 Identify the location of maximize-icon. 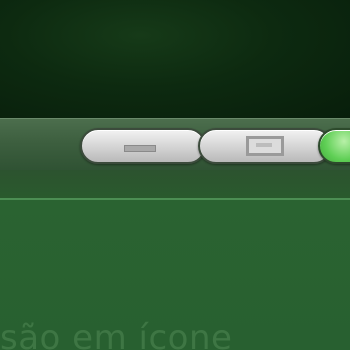
(265, 146).